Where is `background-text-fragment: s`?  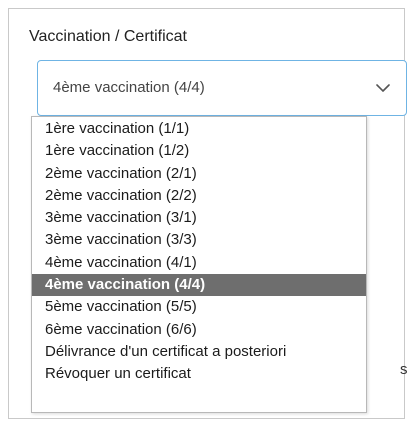 background-text-fragment: s is located at coordinates (404, 369).